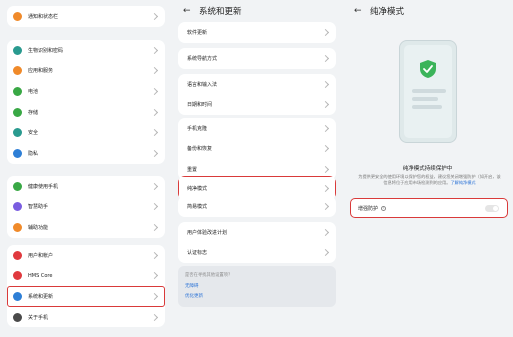 This screenshot has height=337, width=513. Describe the element at coordinates (197, 32) in the screenshot. I see `system-item-label: 软件更新` at that location.